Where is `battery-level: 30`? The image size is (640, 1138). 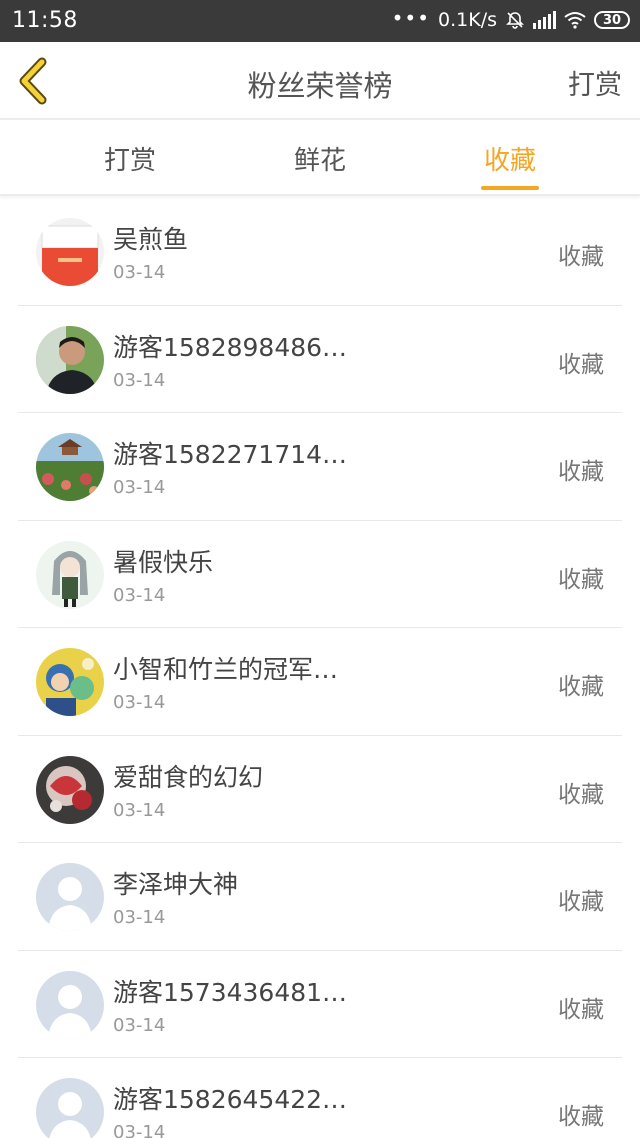 battery-level: 30 is located at coordinates (612, 20).